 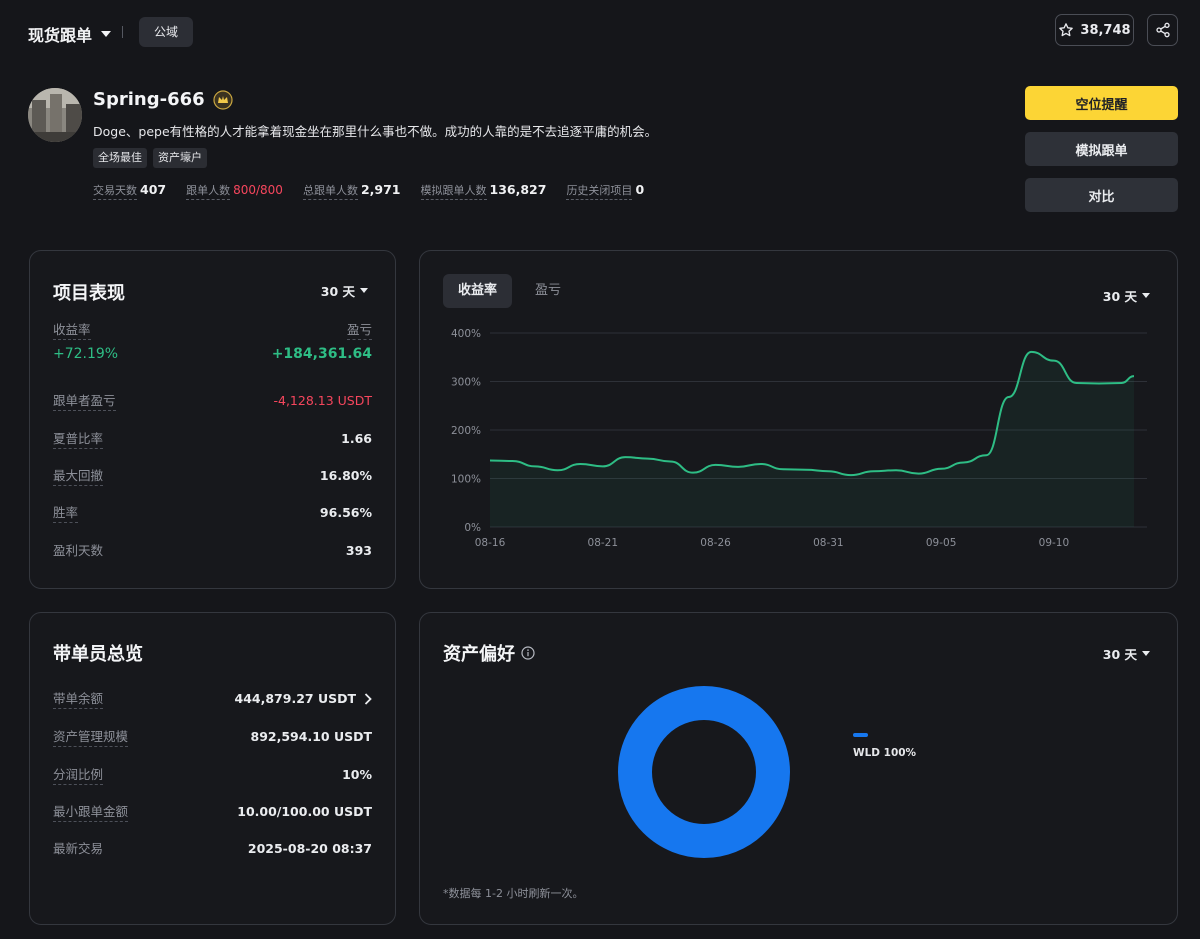 I want to click on stat-copiers: 跟单人数 800/800, so click(x=234, y=191).